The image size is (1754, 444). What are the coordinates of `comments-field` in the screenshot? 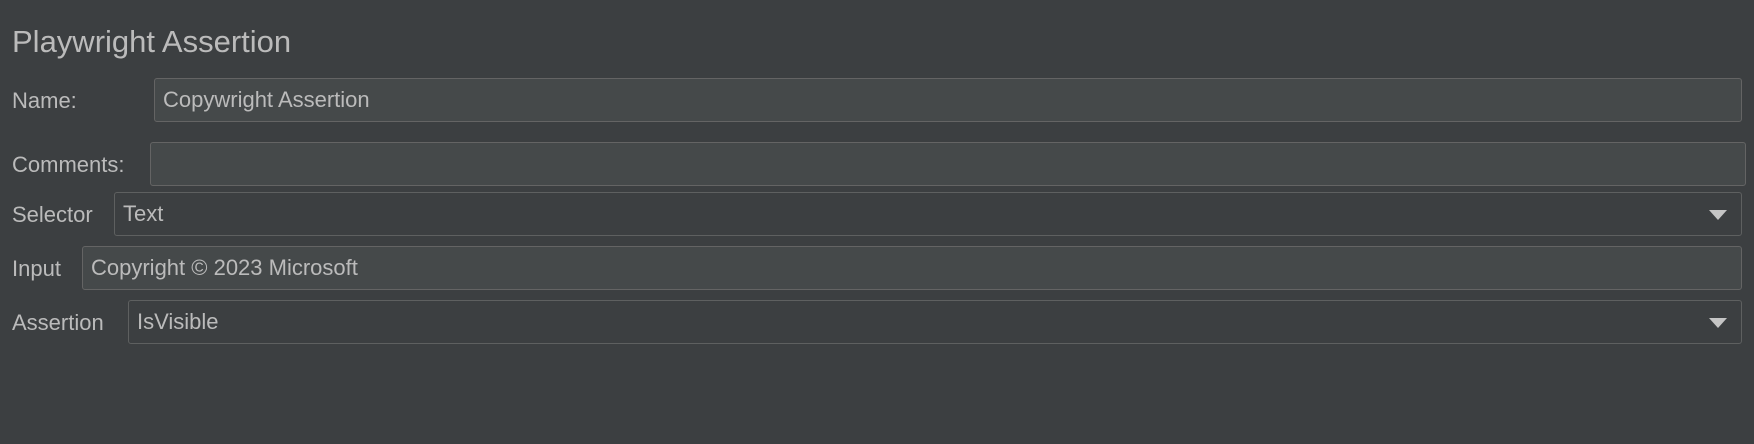 It's located at (948, 164).